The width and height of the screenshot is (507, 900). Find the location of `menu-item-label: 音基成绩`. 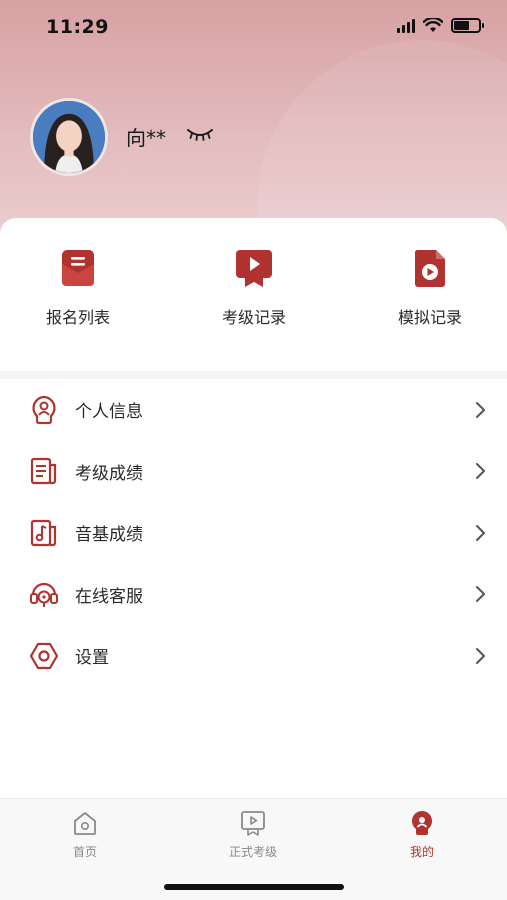

menu-item-label: 音基成绩 is located at coordinates (109, 535).